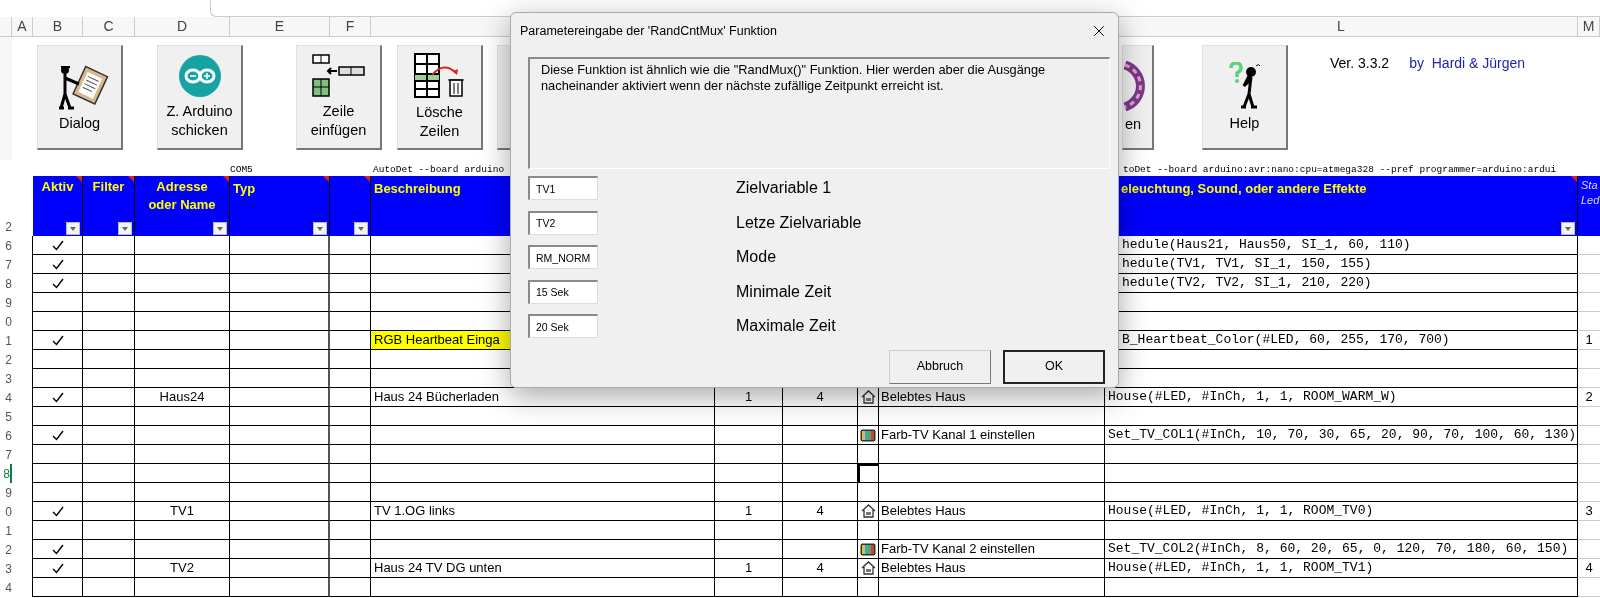 Image resolution: width=1600 pixels, height=598 pixels. What do you see at coordinates (563, 188) in the screenshot?
I see `input-field: TV1` at bounding box center [563, 188].